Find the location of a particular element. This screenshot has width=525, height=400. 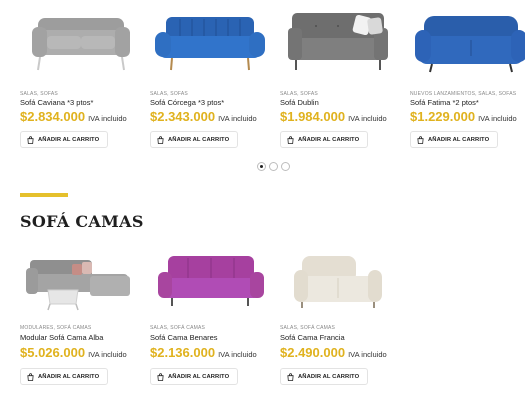

section-title: SOFÁ CAMAS is located at coordinates (82, 221).